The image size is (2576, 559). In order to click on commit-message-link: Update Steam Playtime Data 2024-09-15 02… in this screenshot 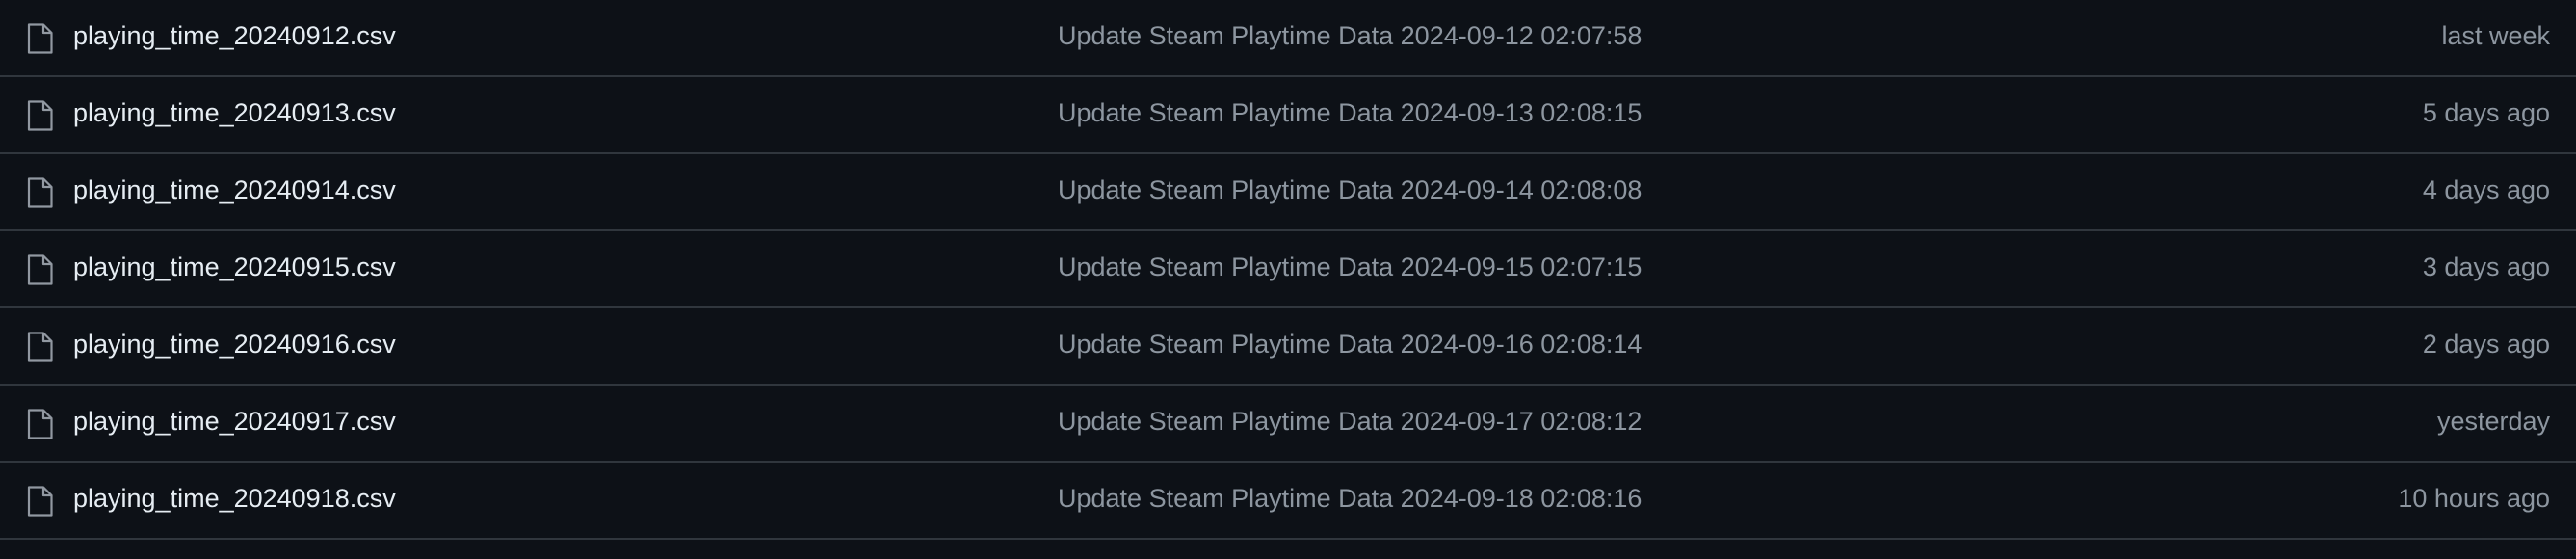, I will do `click(1350, 267)`.